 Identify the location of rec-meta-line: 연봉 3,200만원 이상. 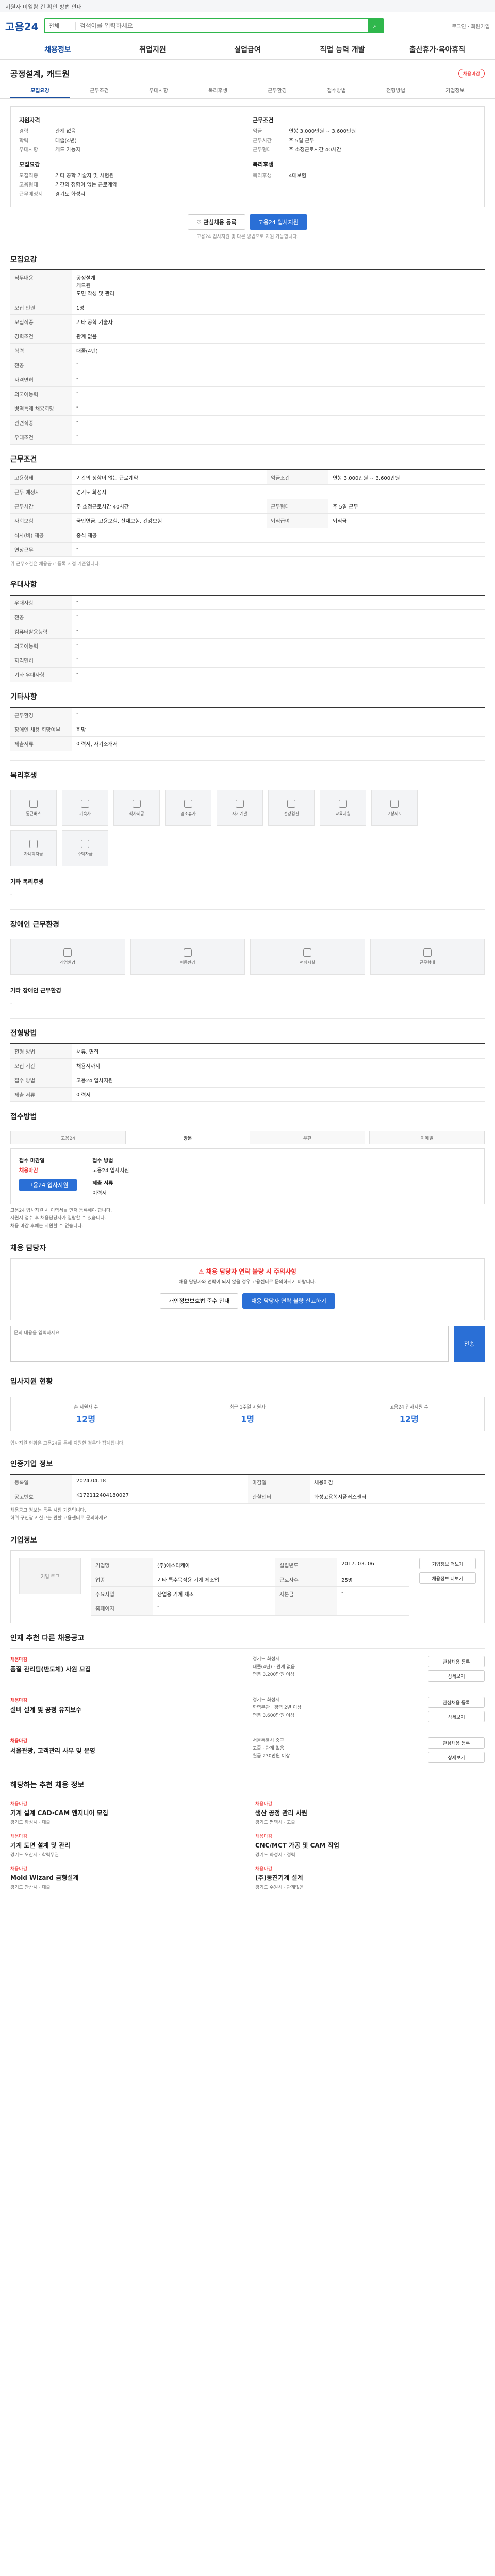
(274, 1674).